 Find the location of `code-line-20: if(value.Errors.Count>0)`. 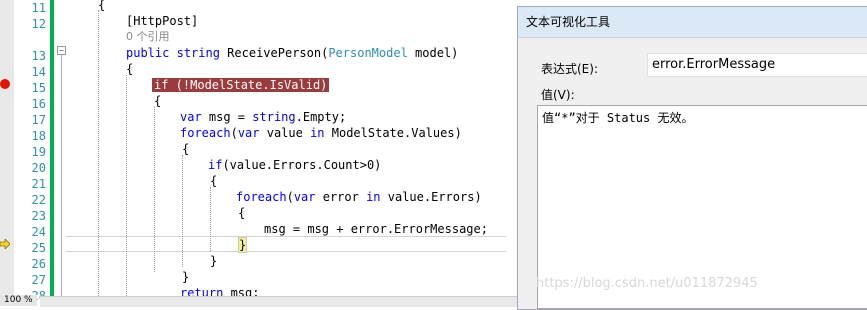

code-line-20: if(value.Errors.Count>0) is located at coordinates (295, 165).